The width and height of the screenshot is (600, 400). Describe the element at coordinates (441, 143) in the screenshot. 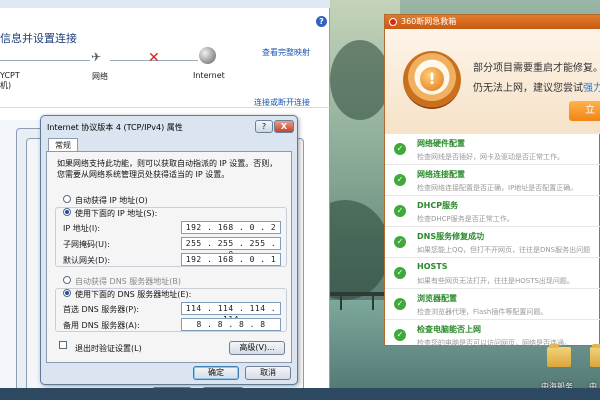

I see `check-item-title: 网络硬件配置` at that location.